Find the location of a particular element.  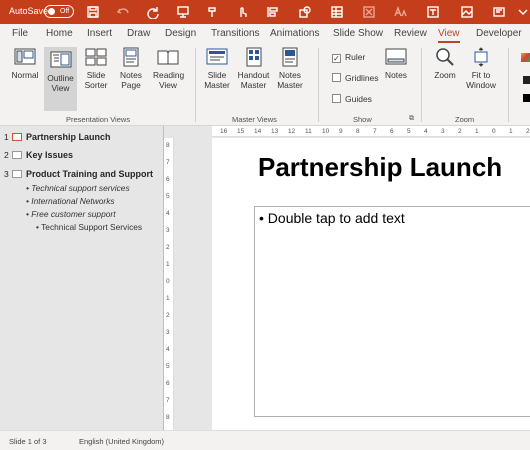

delete-icon is located at coordinates (369, 12).